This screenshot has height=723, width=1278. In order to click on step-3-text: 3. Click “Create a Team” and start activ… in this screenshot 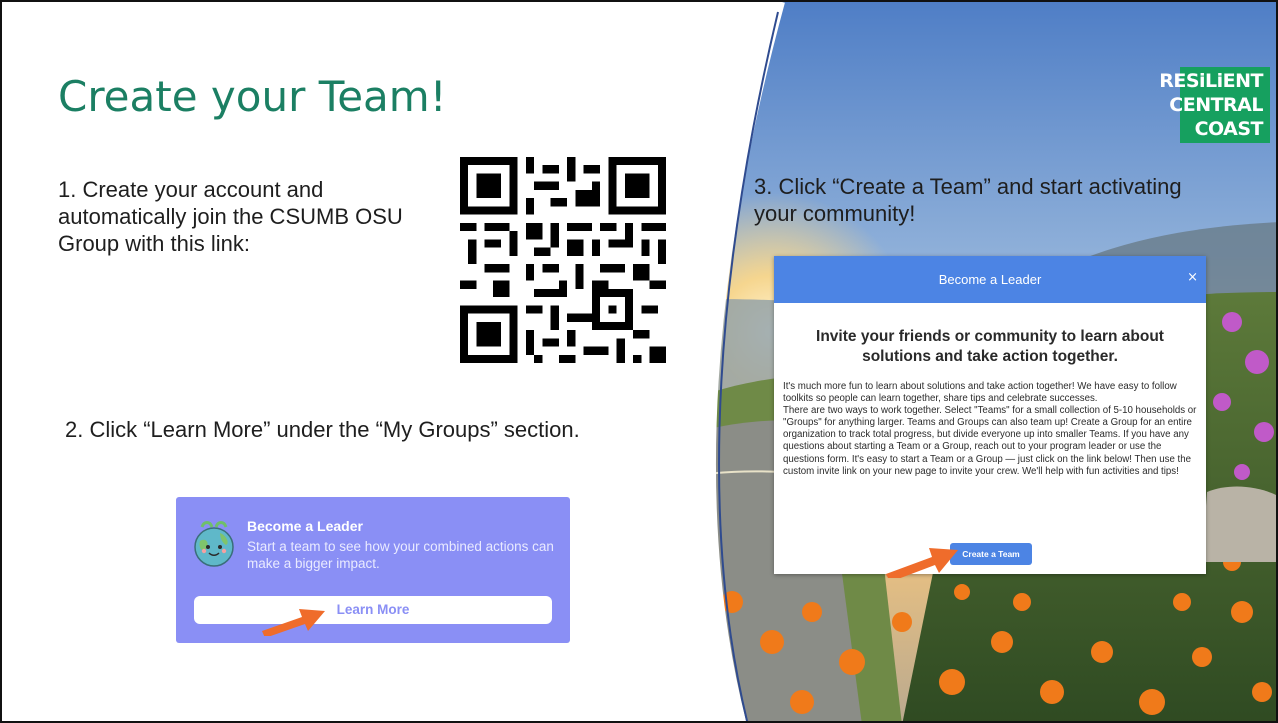, I will do `click(968, 200)`.